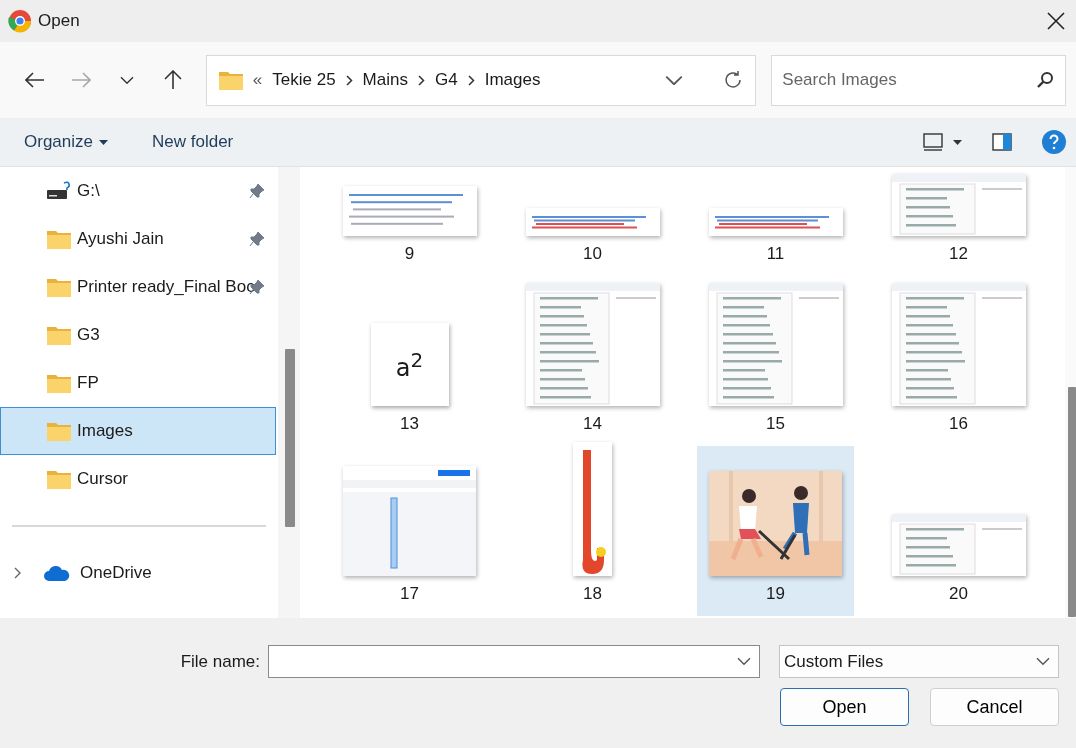  I want to click on new-folder-button: New folder, so click(193, 142).